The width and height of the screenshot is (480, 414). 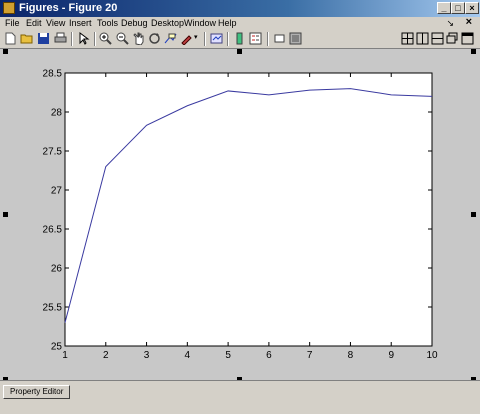 What do you see at coordinates (12, 23) in the screenshot?
I see `menu-file: File` at bounding box center [12, 23].